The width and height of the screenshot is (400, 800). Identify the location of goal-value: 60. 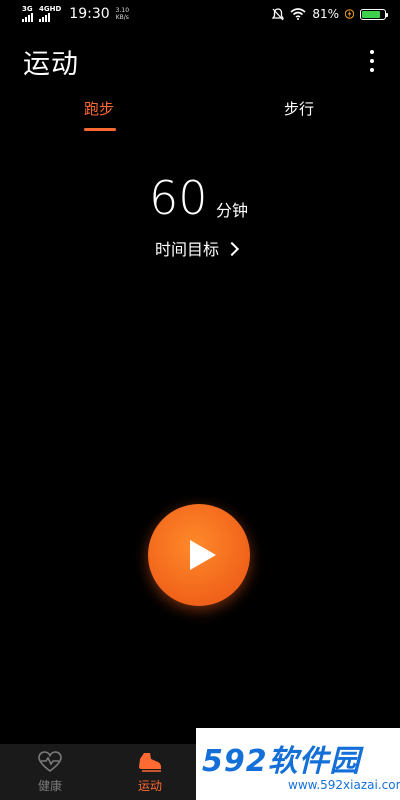
(178, 198).